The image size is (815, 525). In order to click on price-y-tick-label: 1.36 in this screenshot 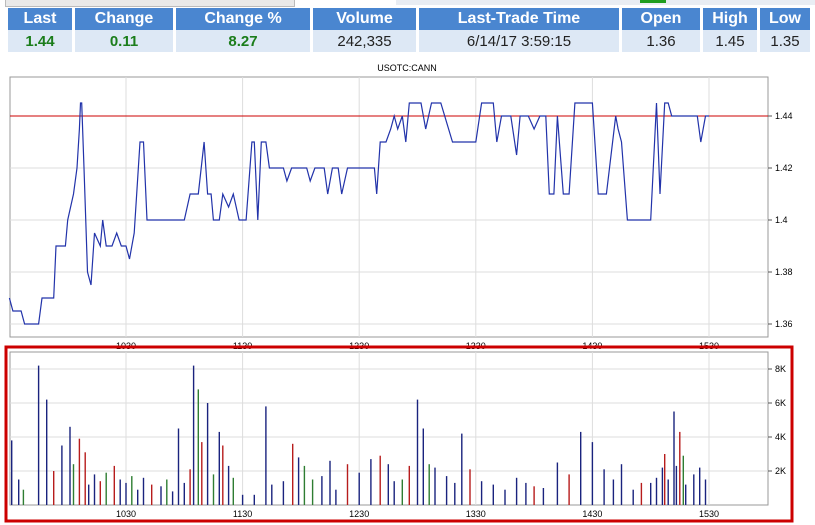, I will do `click(784, 324)`.